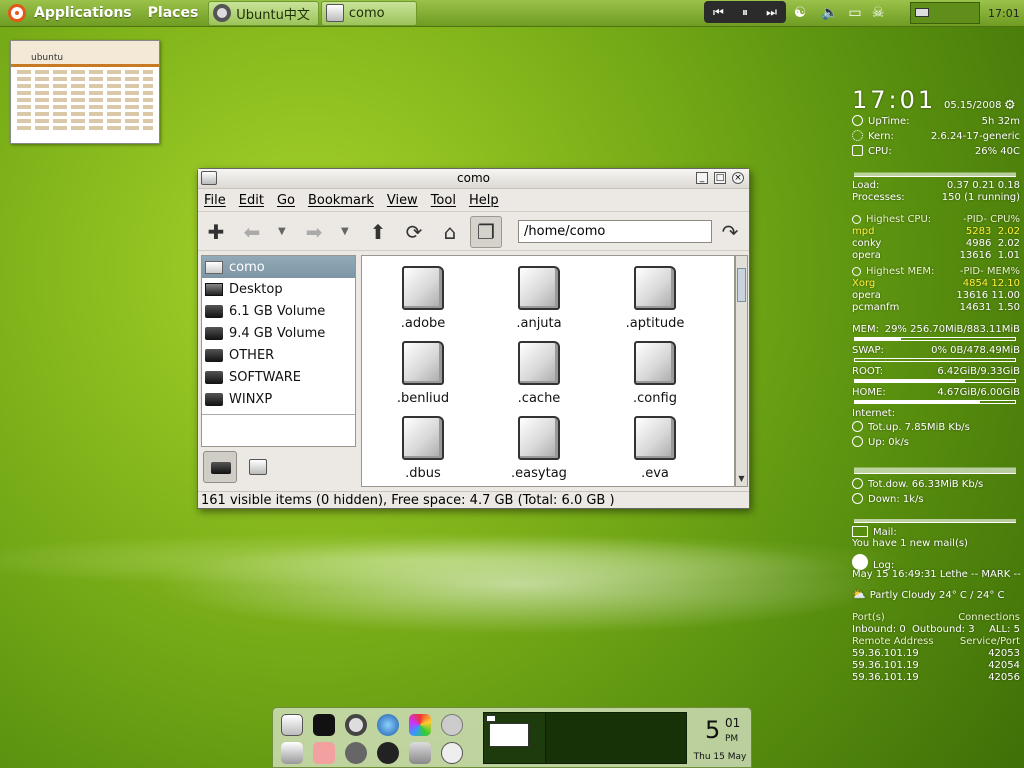 The image size is (1024, 768). I want to click on folder-view-icon: ❐, so click(486, 232).